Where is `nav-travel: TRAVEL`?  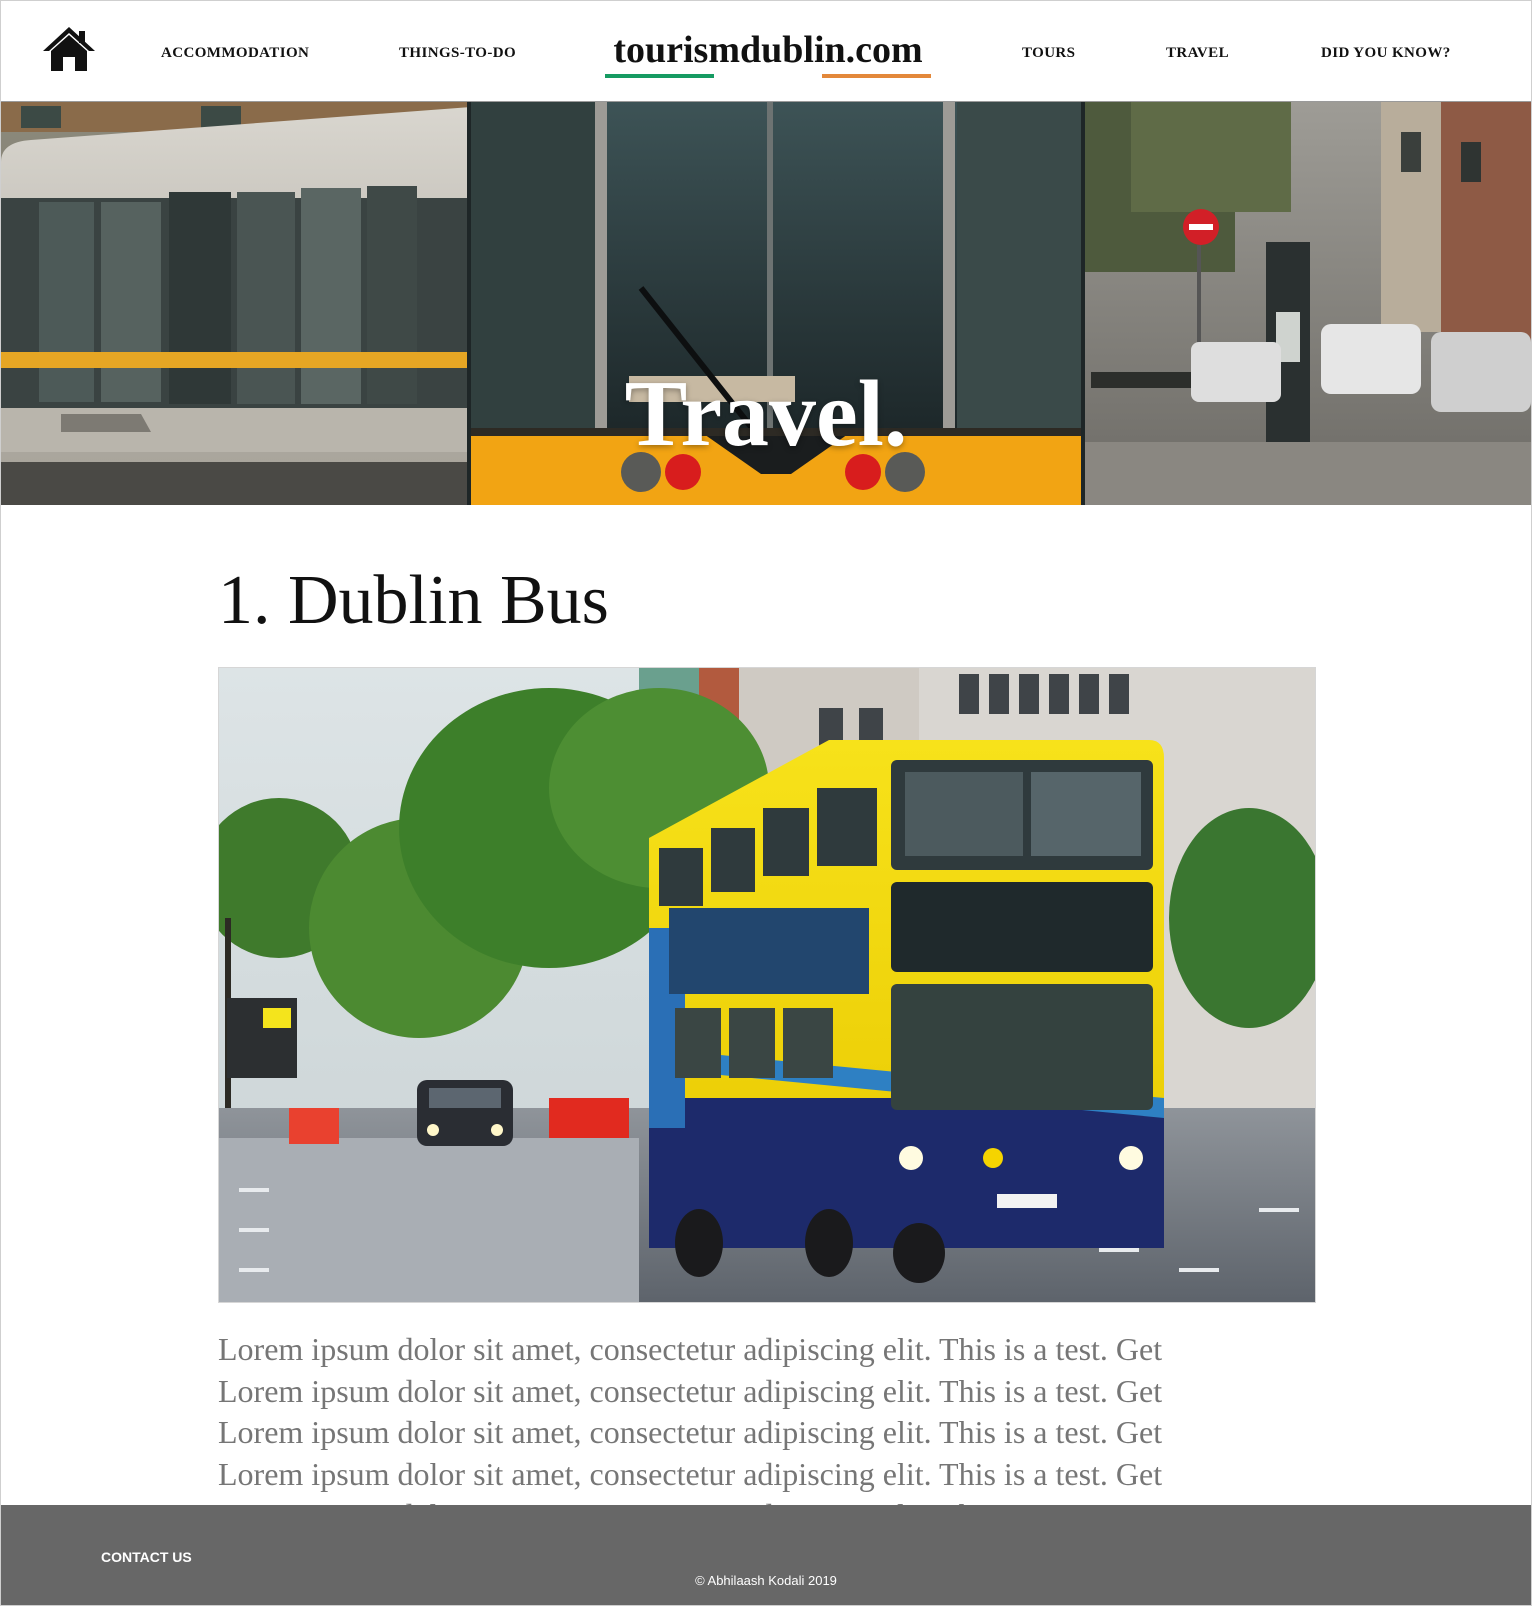
nav-travel: TRAVEL is located at coordinates (1197, 53).